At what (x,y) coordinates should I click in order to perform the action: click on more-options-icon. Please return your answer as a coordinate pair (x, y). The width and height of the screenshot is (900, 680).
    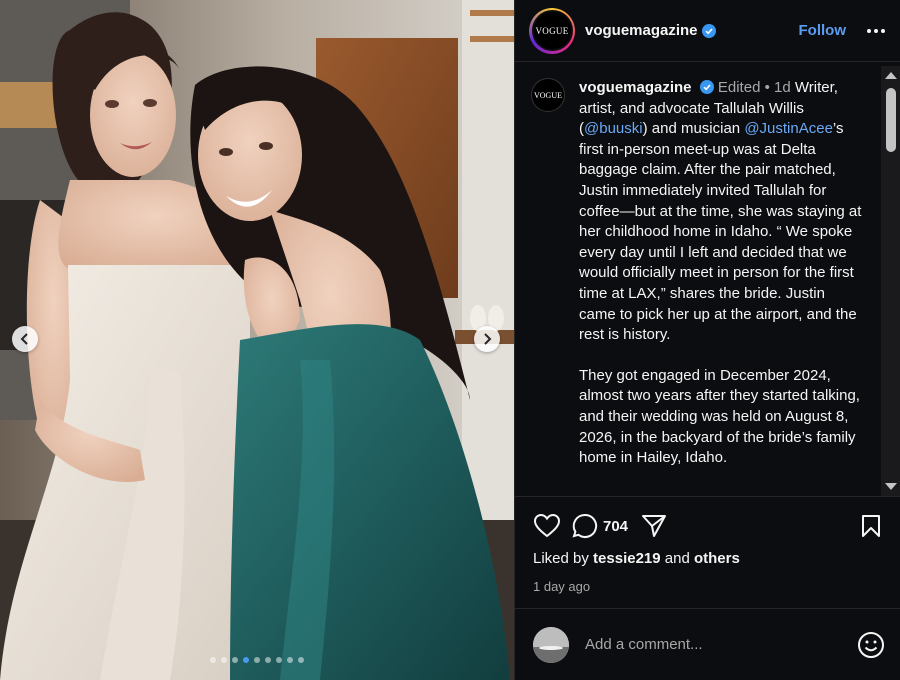
    Looking at the image, I should click on (876, 30).